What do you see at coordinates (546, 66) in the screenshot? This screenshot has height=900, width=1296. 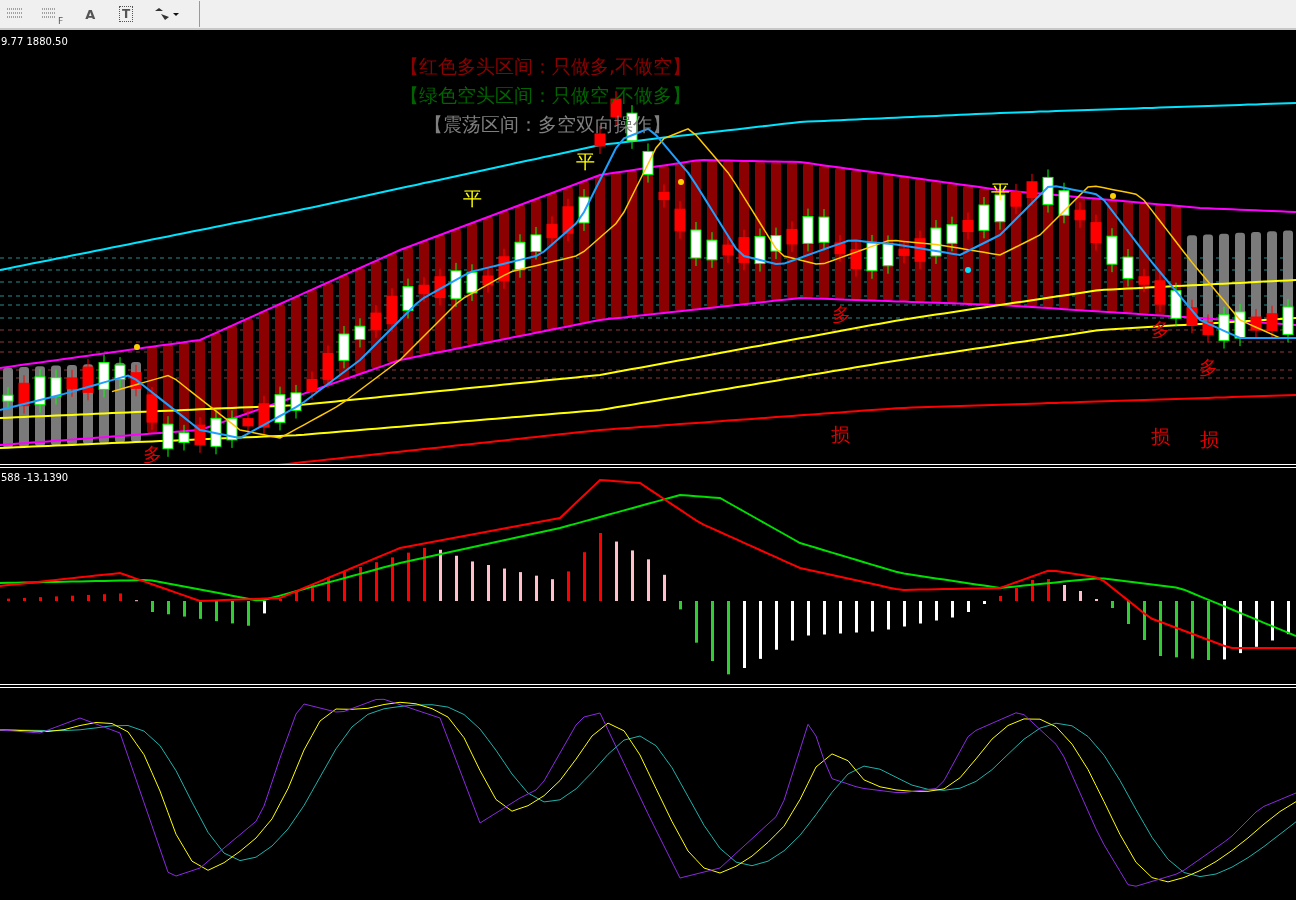 I see `legend-text: 【红色多头区间：只做多,不做空】` at bounding box center [546, 66].